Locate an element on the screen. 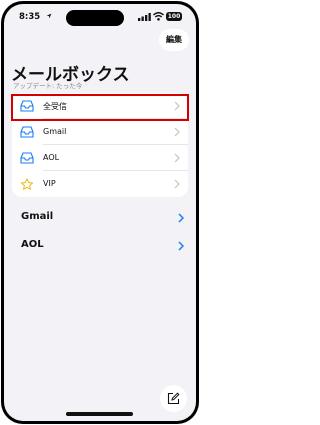 Image resolution: width=320 pixels, height=425 pixels. mailbox-item-gmail: Gmail is located at coordinates (100, 132).